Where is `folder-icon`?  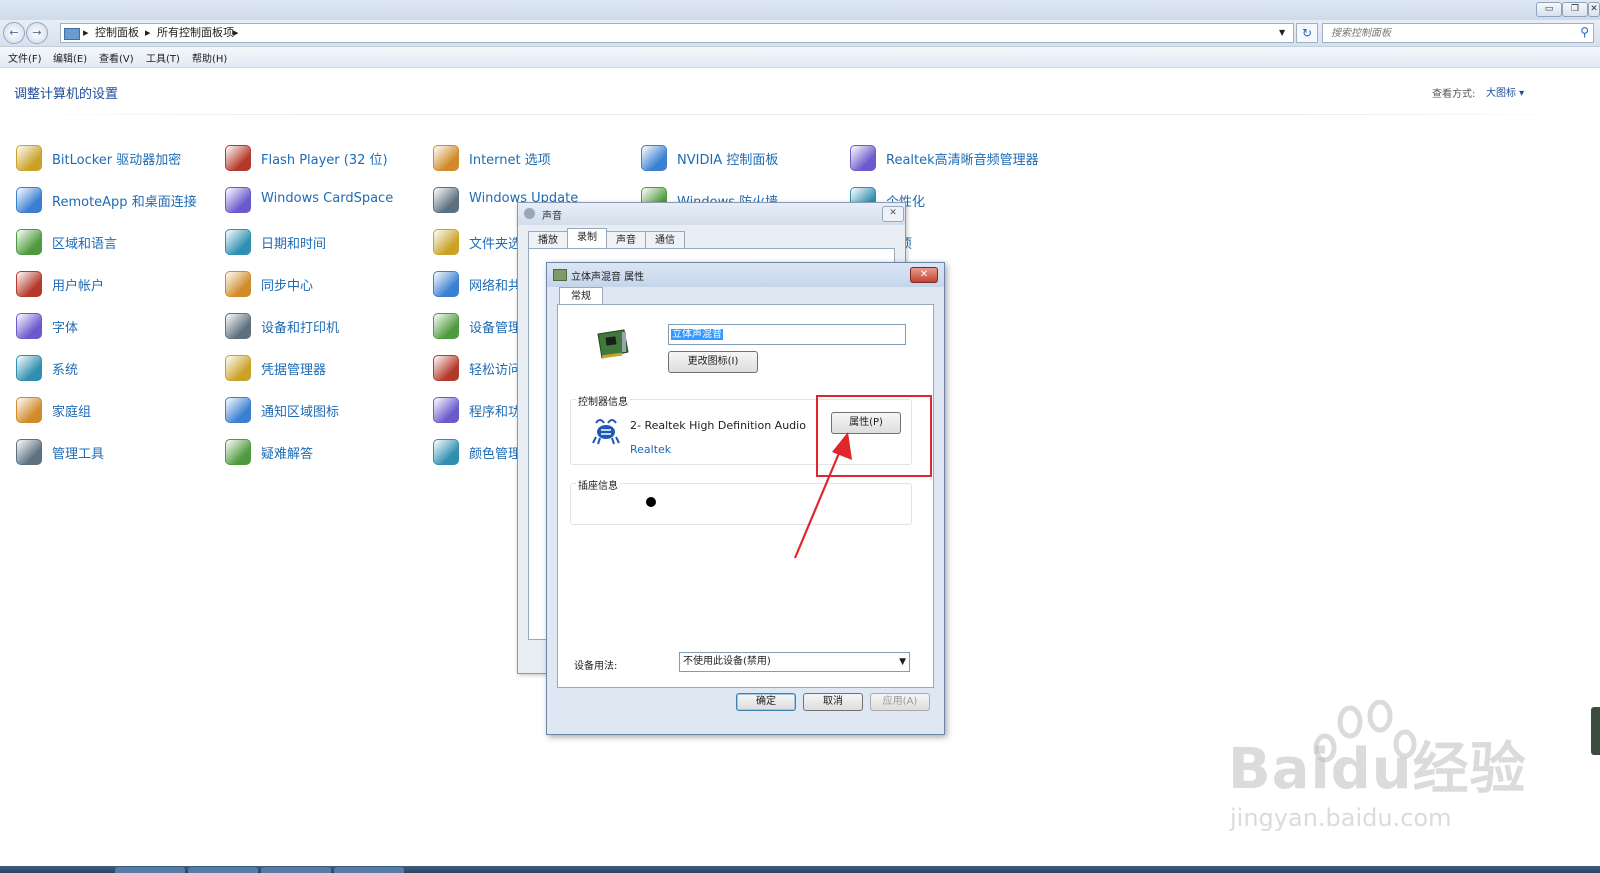 folder-icon is located at coordinates (72, 34).